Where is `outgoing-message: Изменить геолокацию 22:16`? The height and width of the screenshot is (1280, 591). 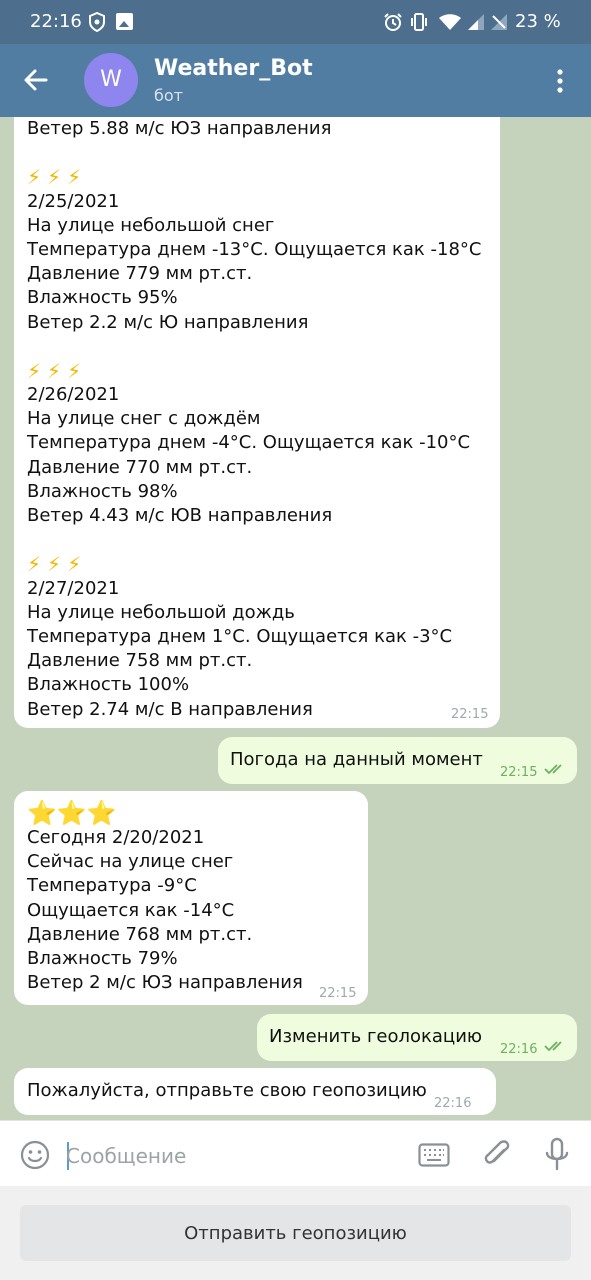 outgoing-message: Изменить геолокацию 22:16 is located at coordinates (417, 1037).